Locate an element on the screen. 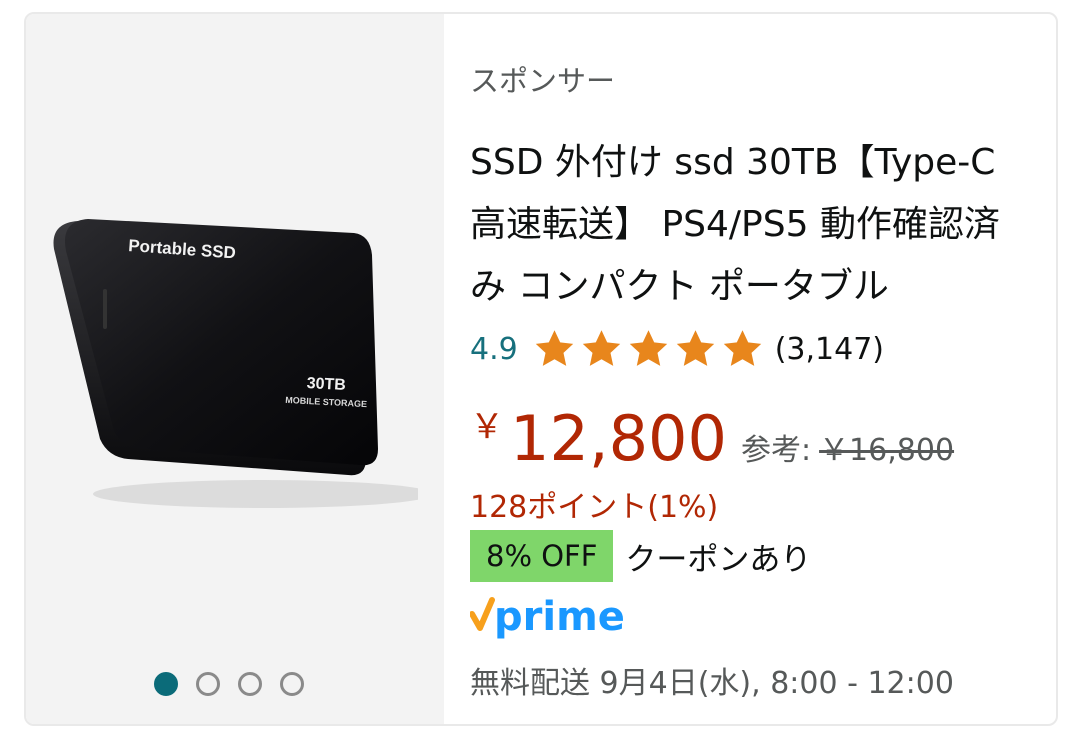  reference-price-label: 参考: is located at coordinates (776, 450).